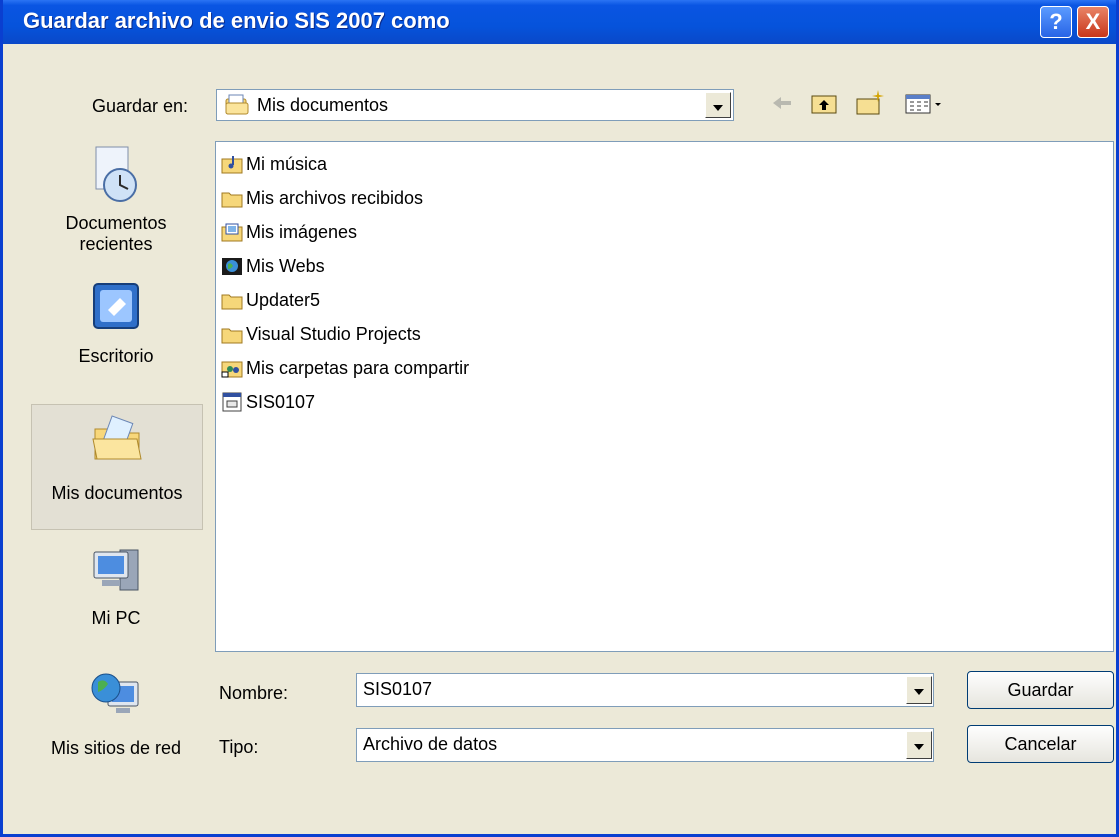 This screenshot has width=1119, height=837. Describe the element at coordinates (237, 107) in the screenshot. I see `documents-folder-icon` at that location.